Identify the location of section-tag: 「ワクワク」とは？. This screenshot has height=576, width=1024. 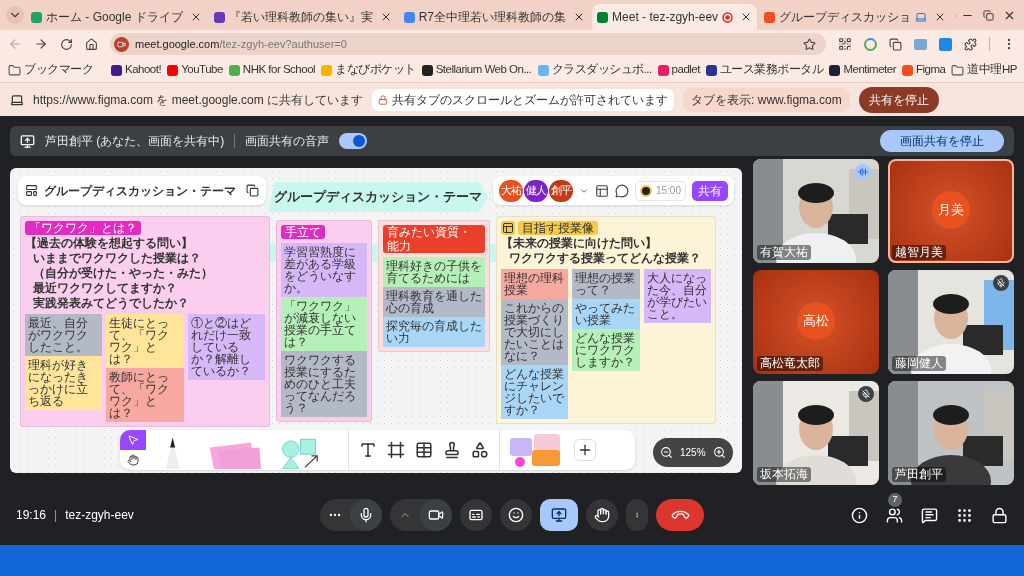
(83, 228).